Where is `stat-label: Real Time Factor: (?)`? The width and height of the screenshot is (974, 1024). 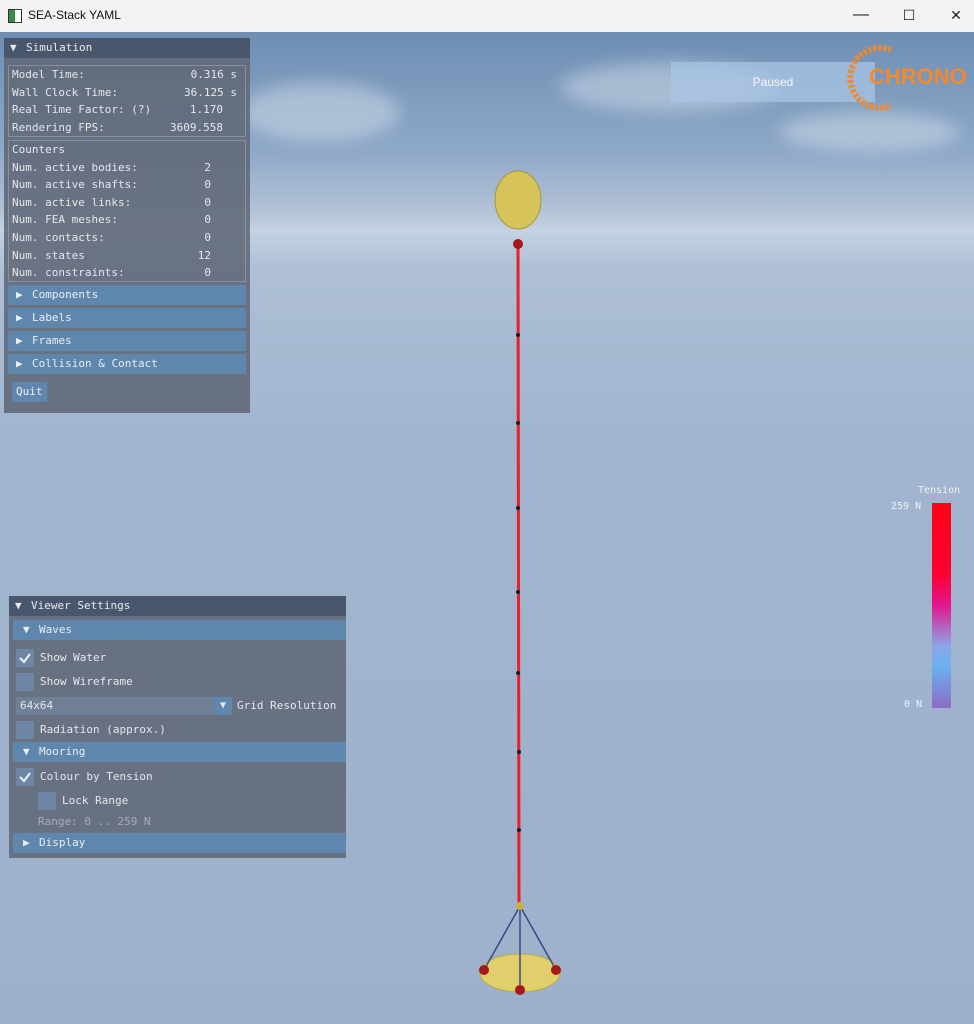
stat-label: Real Time Factor: (?) is located at coordinates (82, 110).